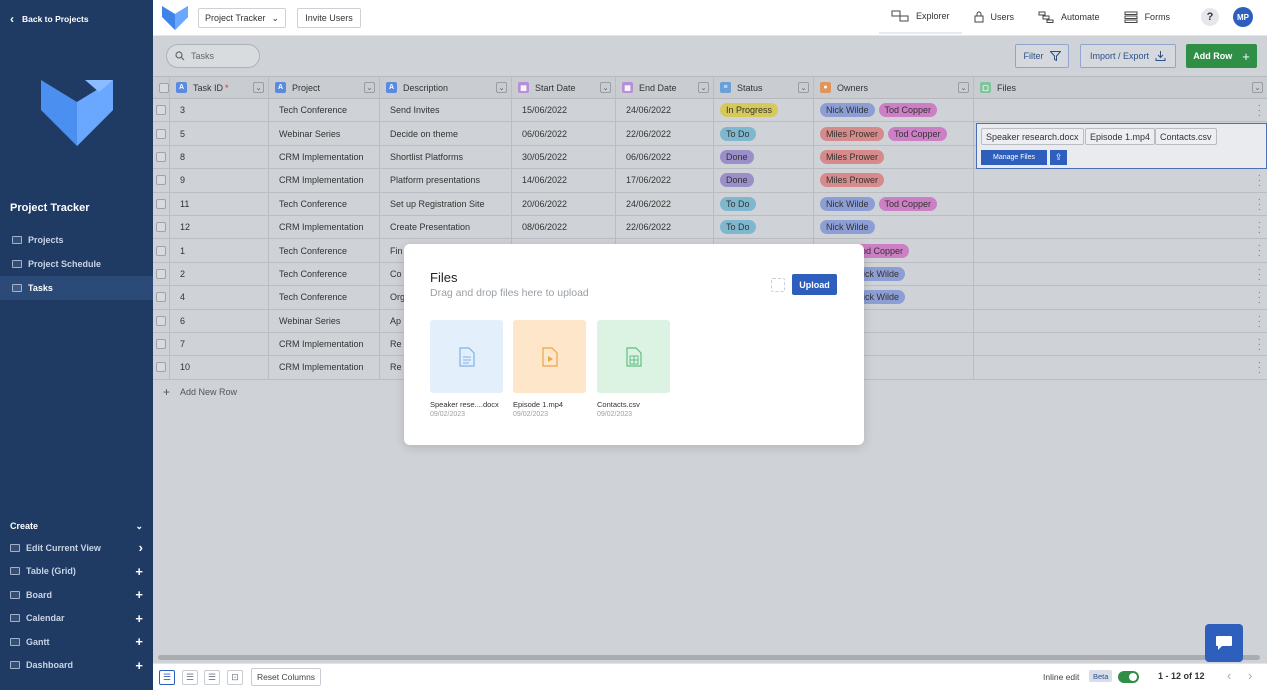  I want to click on file-tile-docx, so click(466, 356).